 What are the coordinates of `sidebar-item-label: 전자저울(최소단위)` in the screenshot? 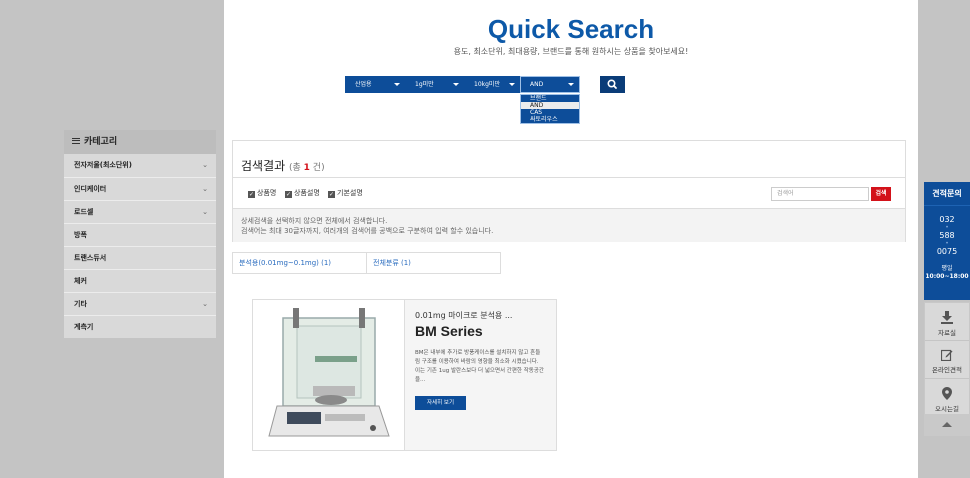 It's located at (103, 165).